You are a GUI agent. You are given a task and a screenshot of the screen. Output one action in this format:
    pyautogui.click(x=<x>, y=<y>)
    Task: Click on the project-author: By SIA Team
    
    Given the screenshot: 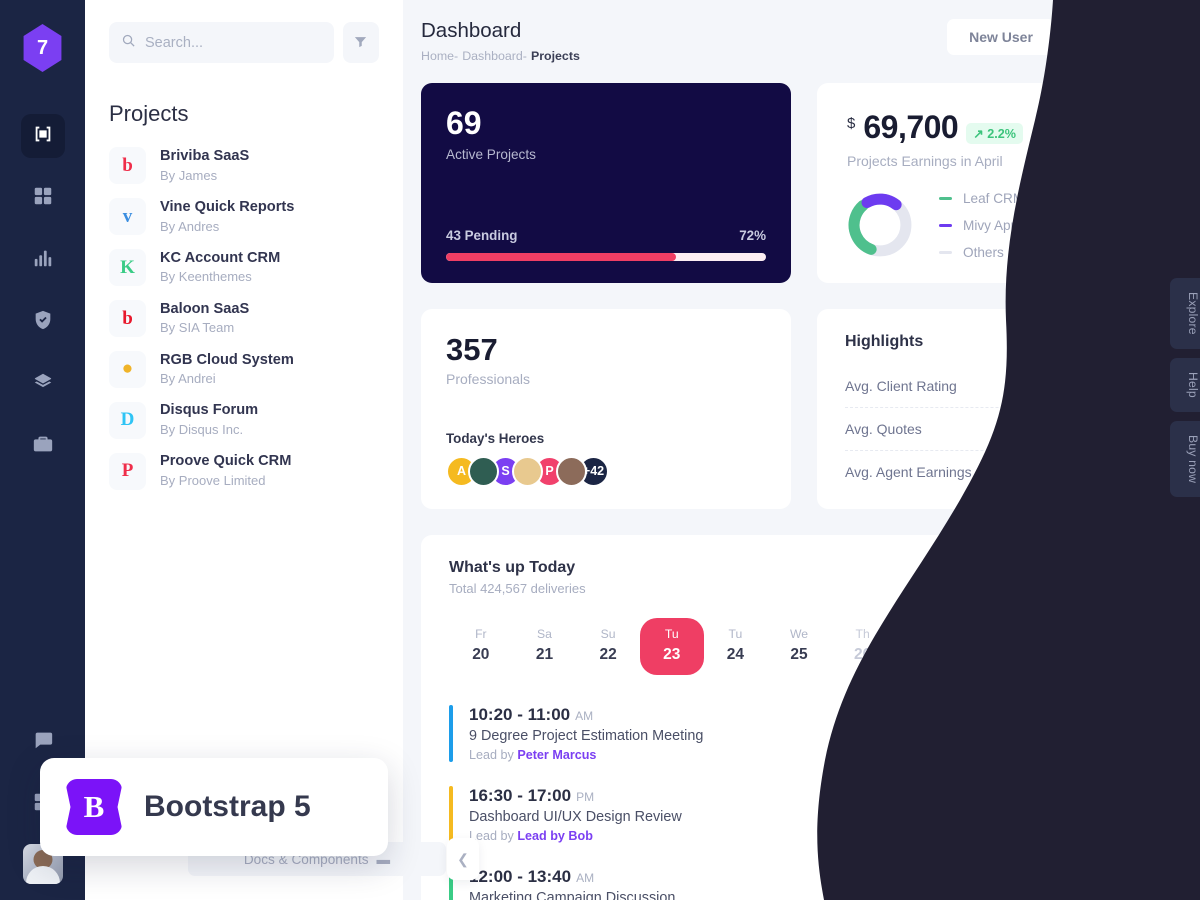 What is the action you would take?
    pyautogui.click(x=197, y=328)
    